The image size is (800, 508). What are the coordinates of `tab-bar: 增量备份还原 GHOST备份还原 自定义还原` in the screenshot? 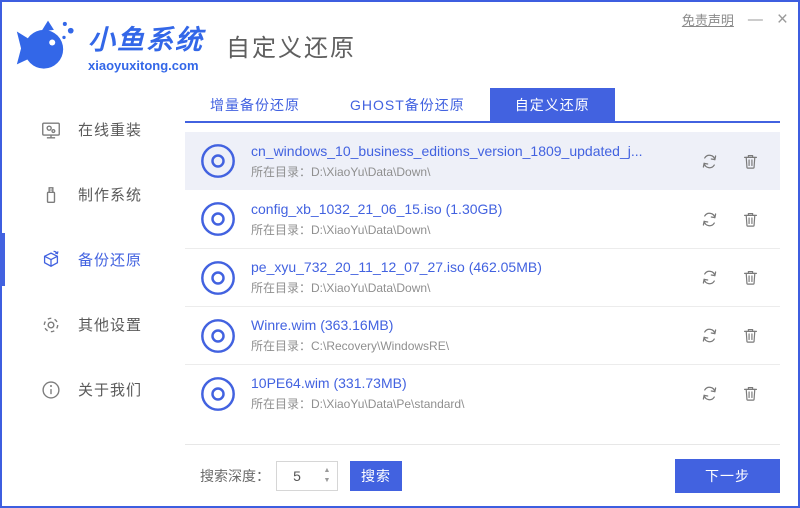 It's located at (482, 105).